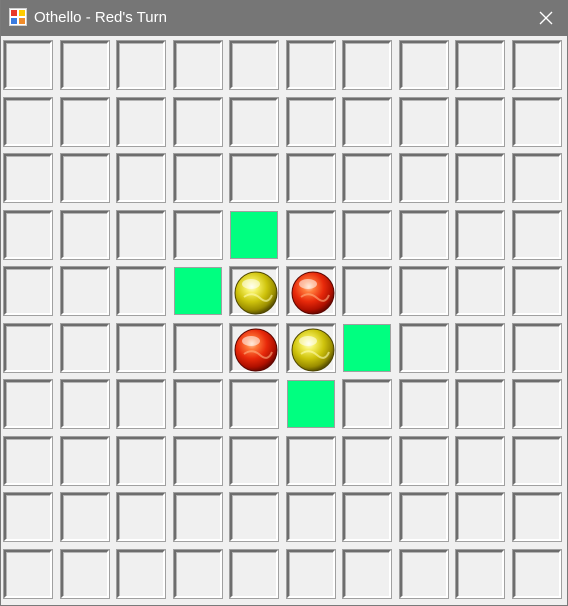  What do you see at coordinates (545, 18) in the screenshot?
I see `close-button` at bounding box center [545, 18].